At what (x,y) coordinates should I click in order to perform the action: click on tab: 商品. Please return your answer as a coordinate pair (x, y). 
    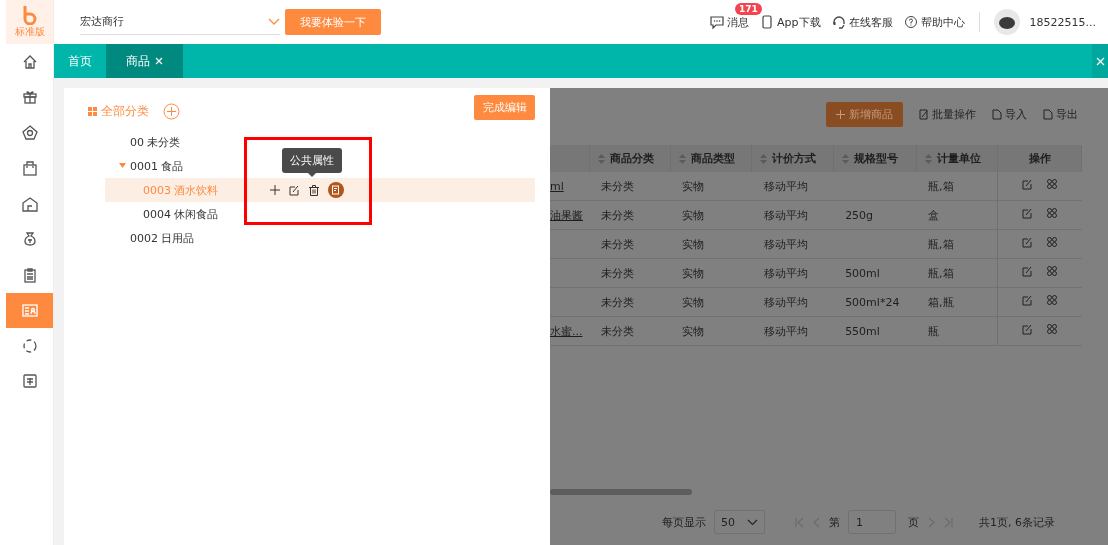
    Looking at the image, I should click on (144, 61).